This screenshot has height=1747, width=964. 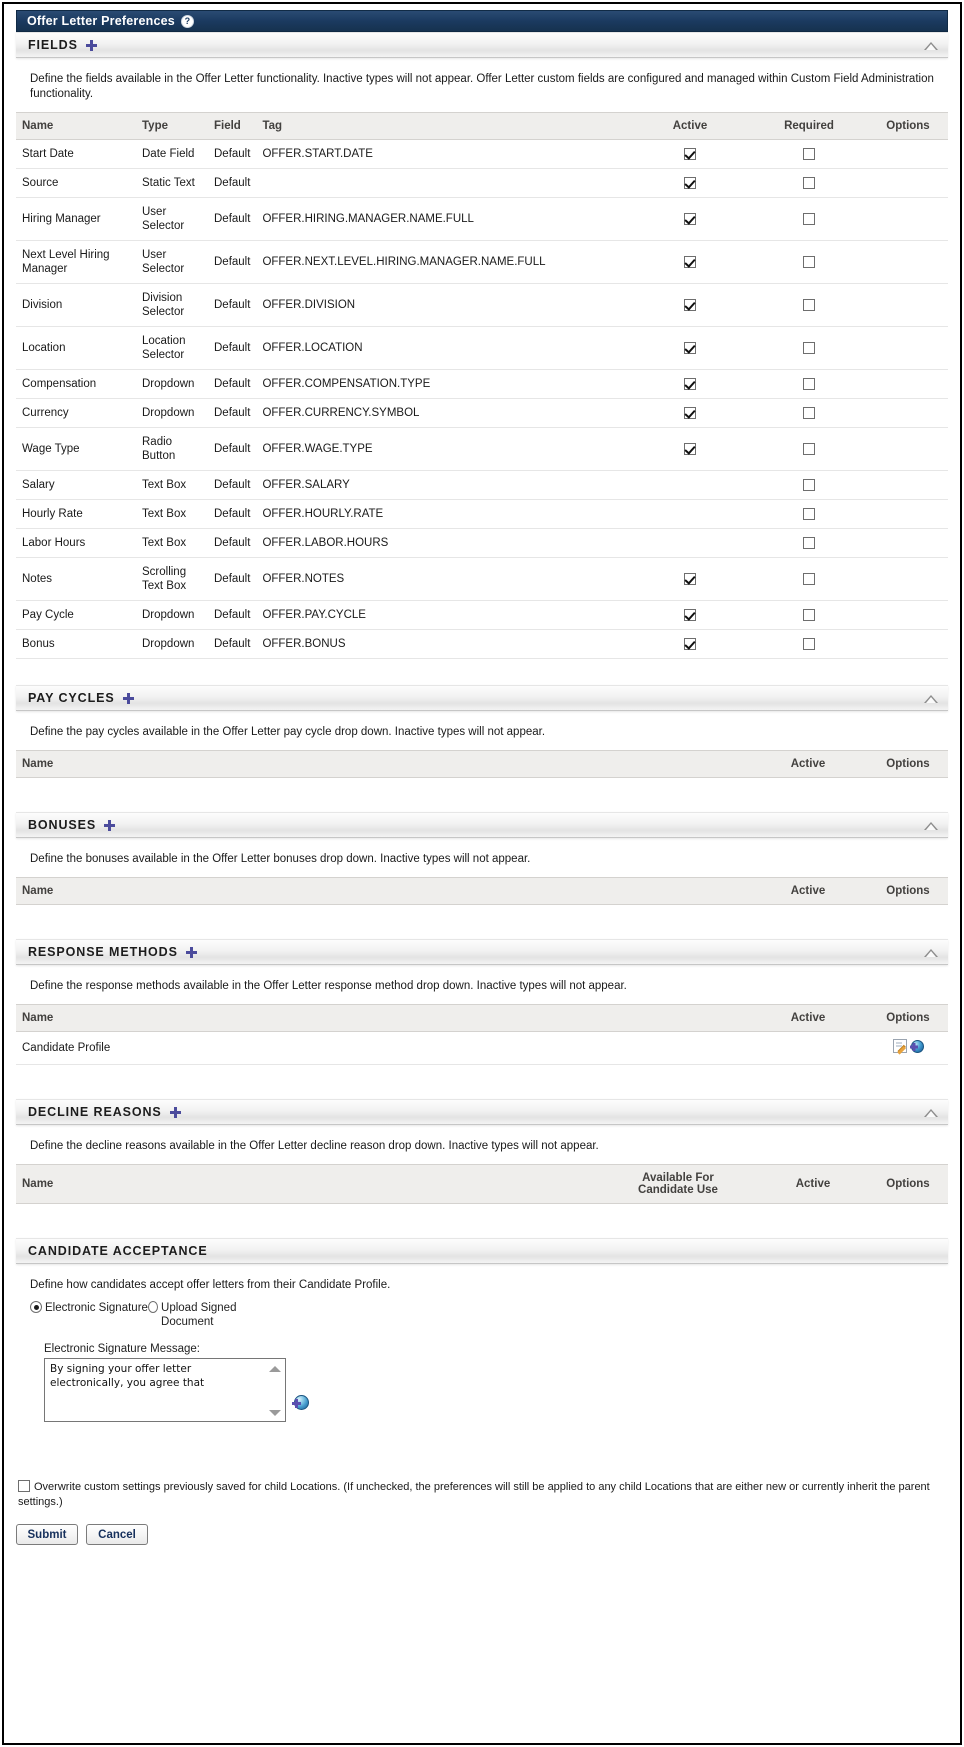 I want to click on pay-cycles-table: Name Active Options, so click(x=482, y=764).